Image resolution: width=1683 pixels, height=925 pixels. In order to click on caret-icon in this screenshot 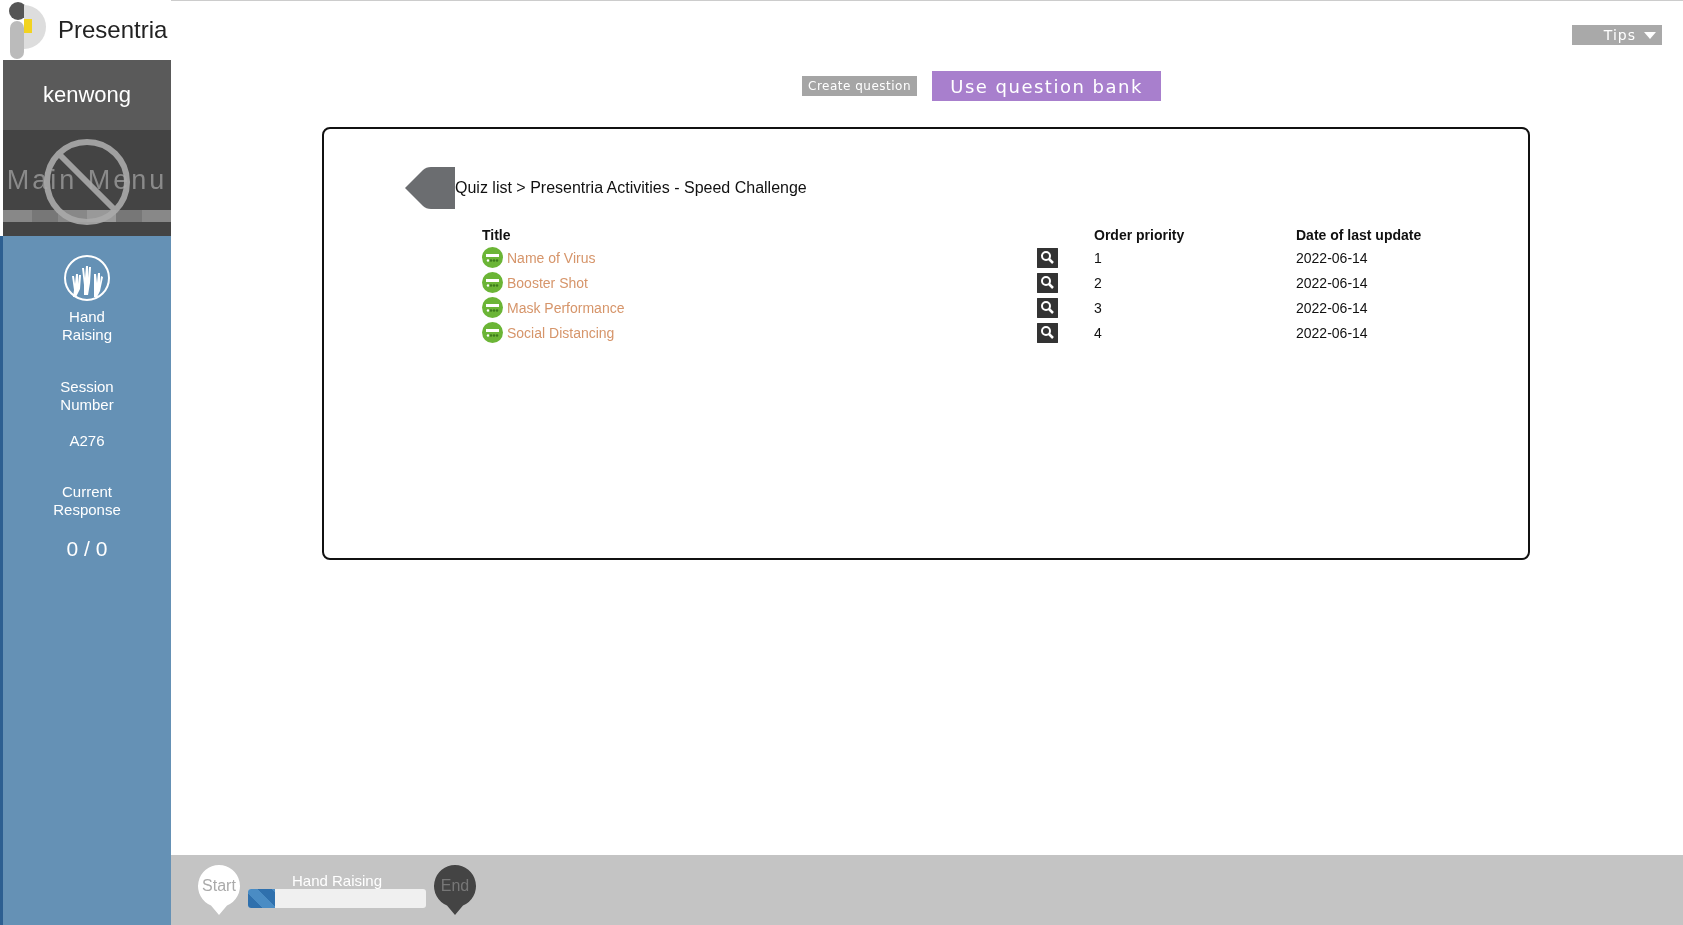, I will do `click(1650, 35)`.